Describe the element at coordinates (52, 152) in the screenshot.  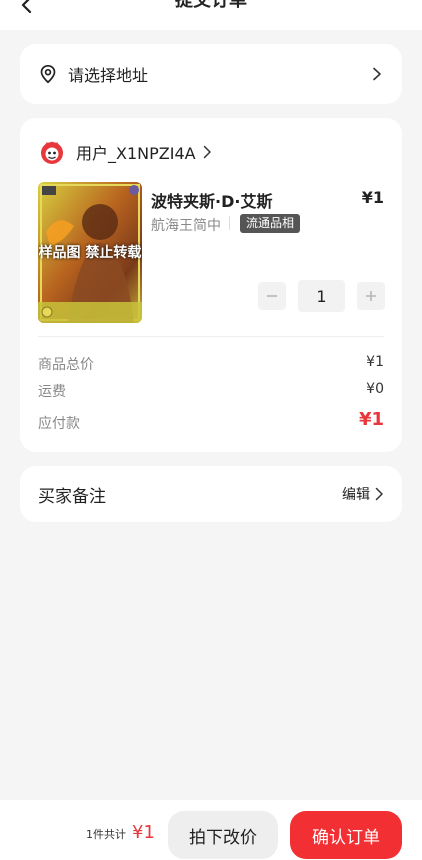
I see `seller-logo-icon` at that location.